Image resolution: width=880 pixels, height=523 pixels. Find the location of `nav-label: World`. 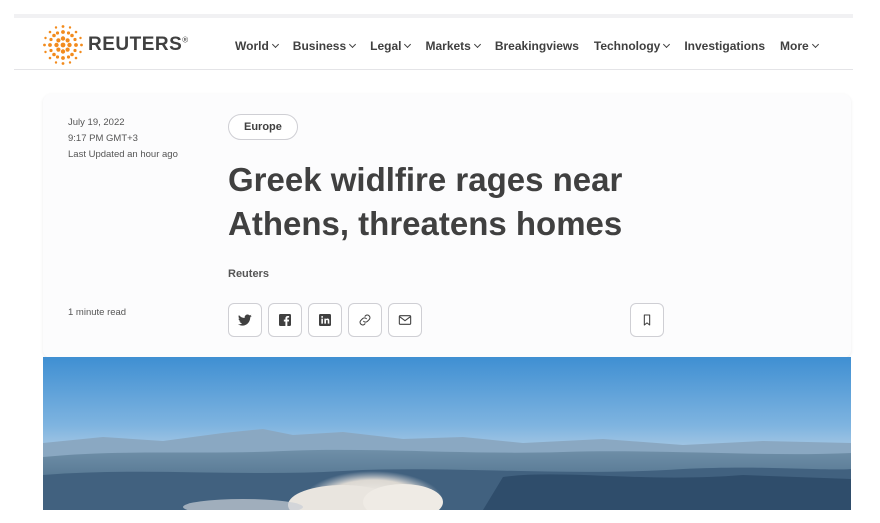

nav-label: World is located at coordinates (252, 46).